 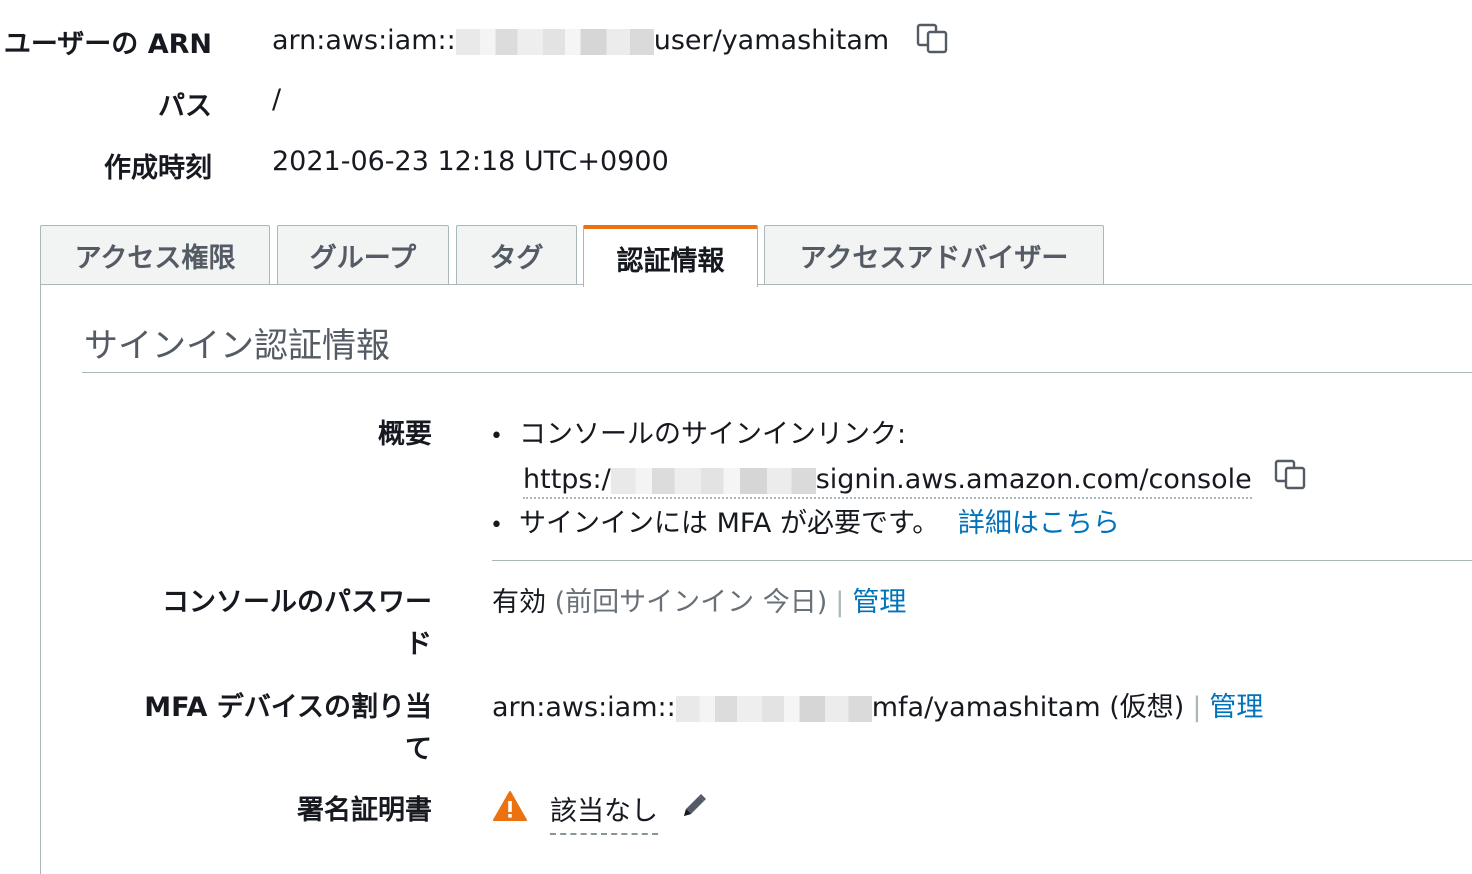 What do you see at coordinates (1039, 523) in the screenshot?
I see `mfa-details-link: 詳細はこちら` at bounding box center [1039, 523].